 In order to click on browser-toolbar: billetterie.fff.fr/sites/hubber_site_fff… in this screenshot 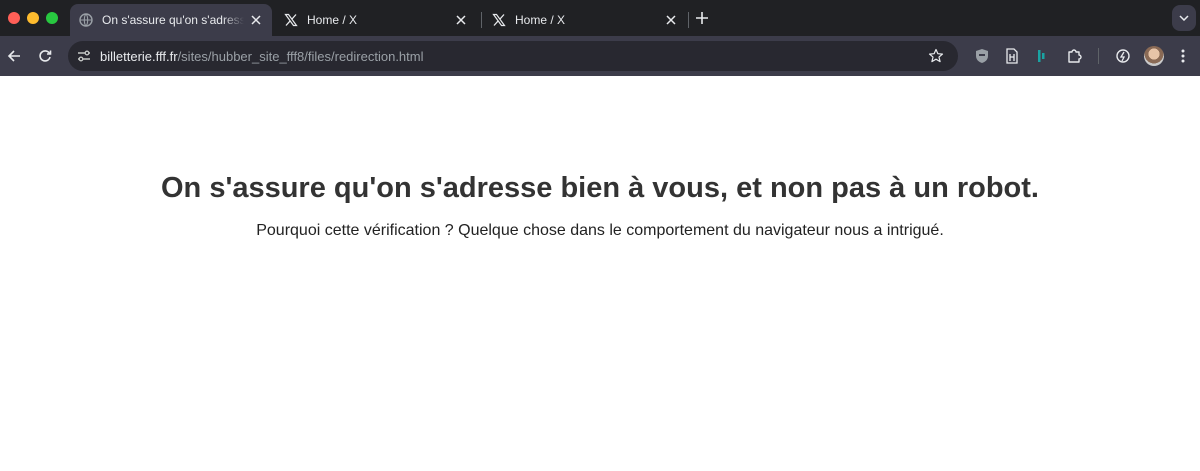, I will do `click(600, 56)`.